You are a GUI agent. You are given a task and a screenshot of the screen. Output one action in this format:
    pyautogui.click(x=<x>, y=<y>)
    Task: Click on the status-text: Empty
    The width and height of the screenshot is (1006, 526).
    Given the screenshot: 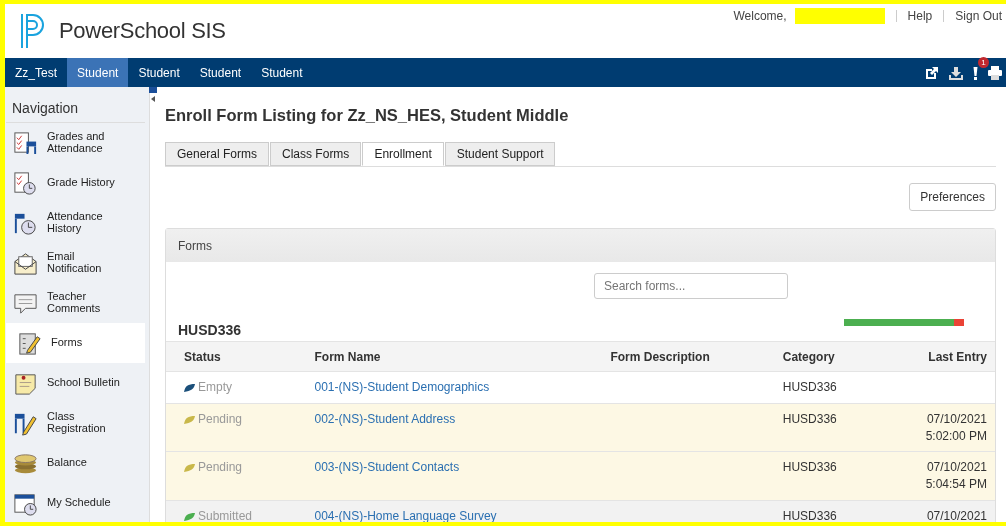 What is the action you would take?
    pyautogui.click(x=215, y=387)
    